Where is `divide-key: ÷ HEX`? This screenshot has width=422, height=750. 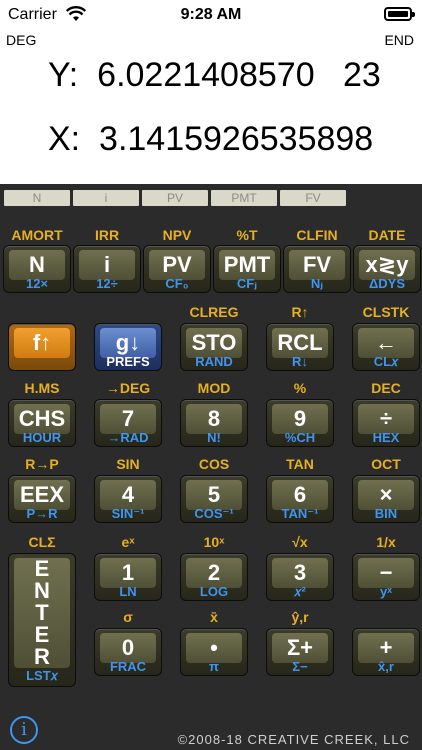 divide-key: ÷ HEX is located at coordinates (386, 423).